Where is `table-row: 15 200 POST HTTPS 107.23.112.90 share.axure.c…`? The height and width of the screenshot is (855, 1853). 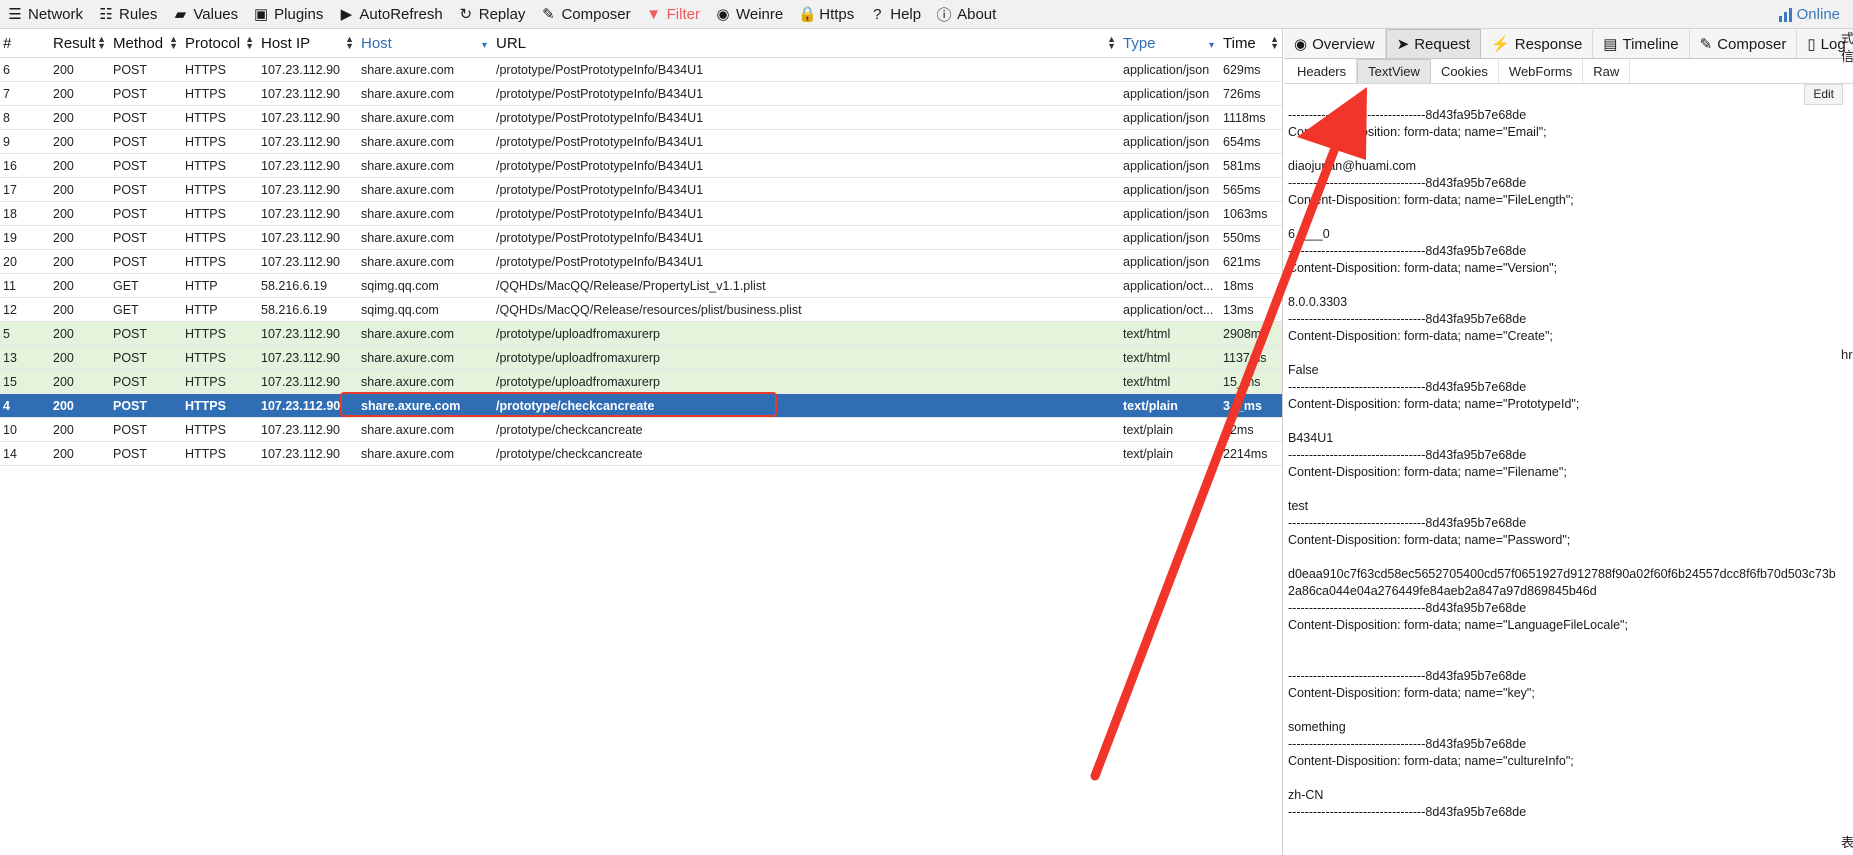 table-row: 15 200 POST HTTPS 107.23.112.90 share.axure.c… is located at coordinates (641, 381).